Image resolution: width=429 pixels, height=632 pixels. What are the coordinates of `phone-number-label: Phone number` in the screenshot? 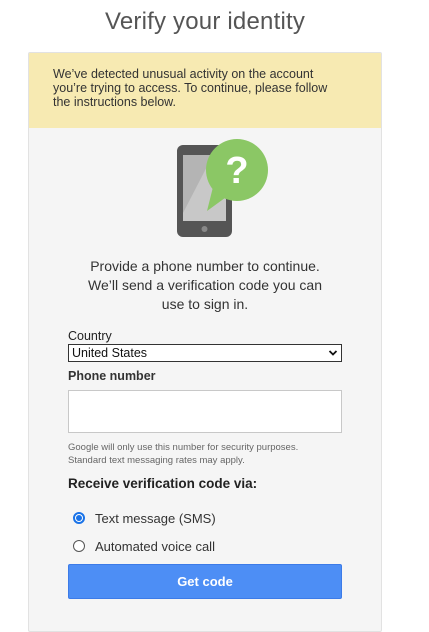 It's located at (112, 376).